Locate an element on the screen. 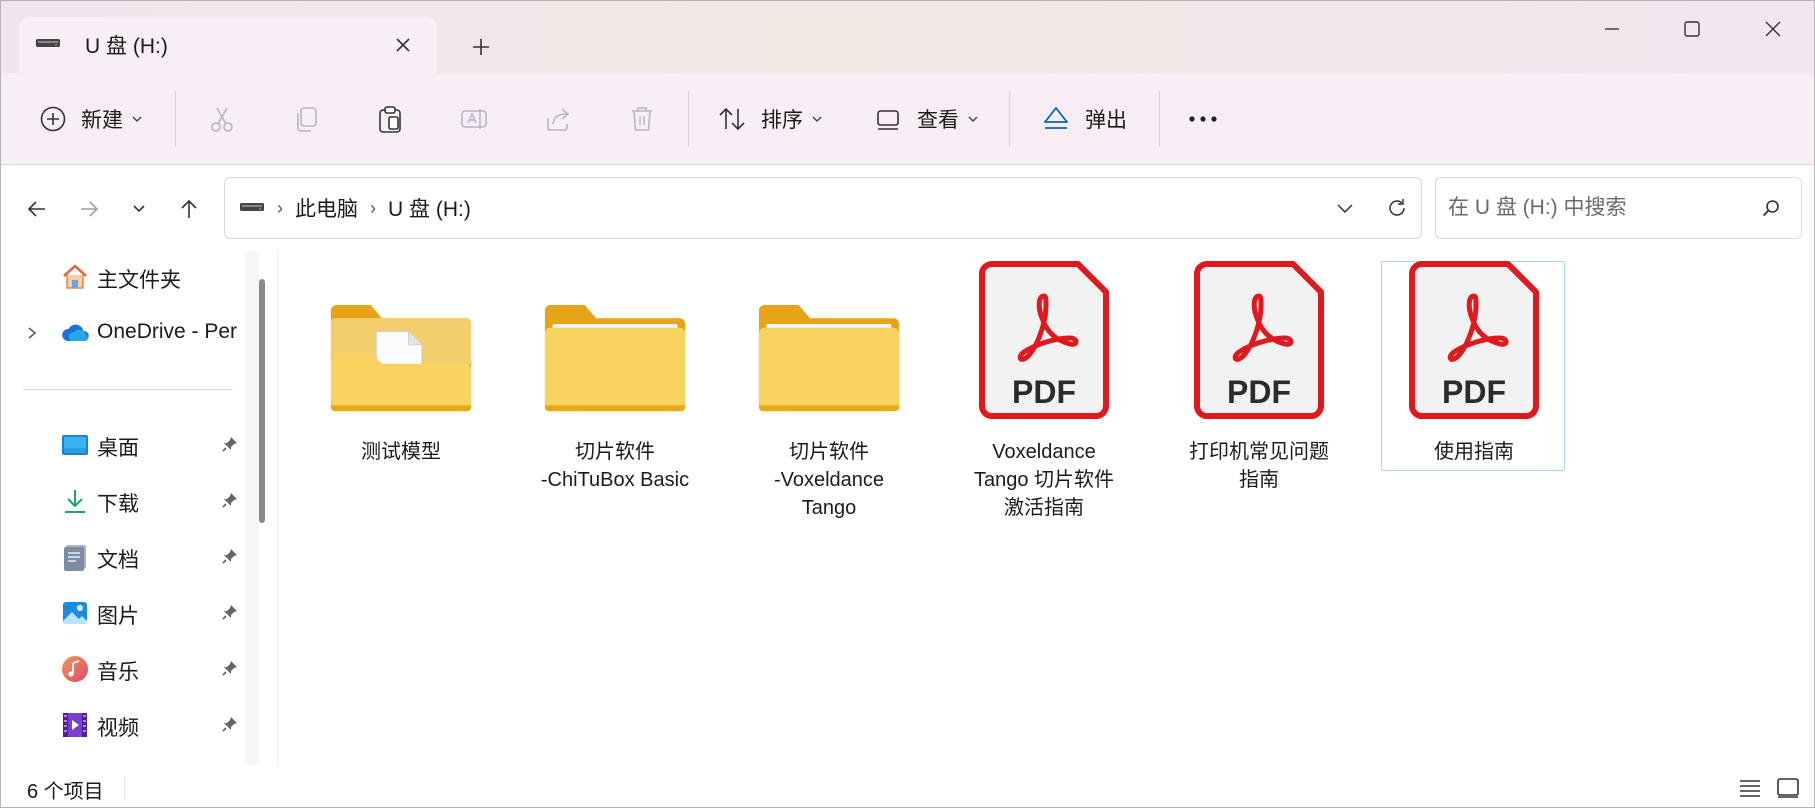 This screenshot has width=1815, height=808. file-name: 测试模型 is located at coordinates (401, 452).